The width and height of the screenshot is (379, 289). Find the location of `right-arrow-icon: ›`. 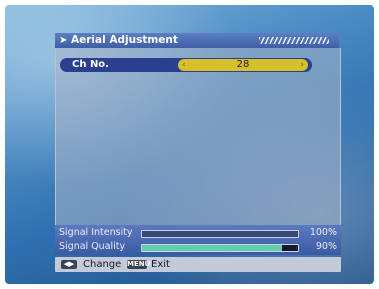

right-arrow-icon: › is located at coordinates (302, 65).